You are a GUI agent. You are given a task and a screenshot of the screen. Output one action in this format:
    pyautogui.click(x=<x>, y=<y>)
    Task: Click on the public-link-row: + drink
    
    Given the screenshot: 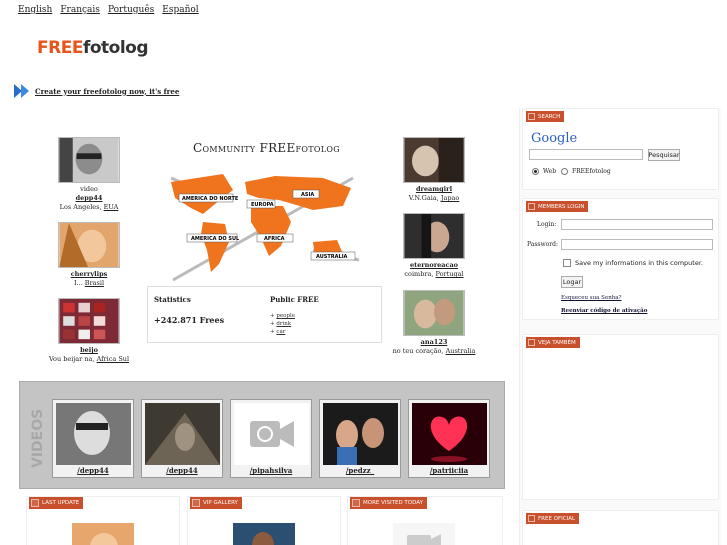 What is the action you would take?
    pyautogui.click(x=281, y=324)
    